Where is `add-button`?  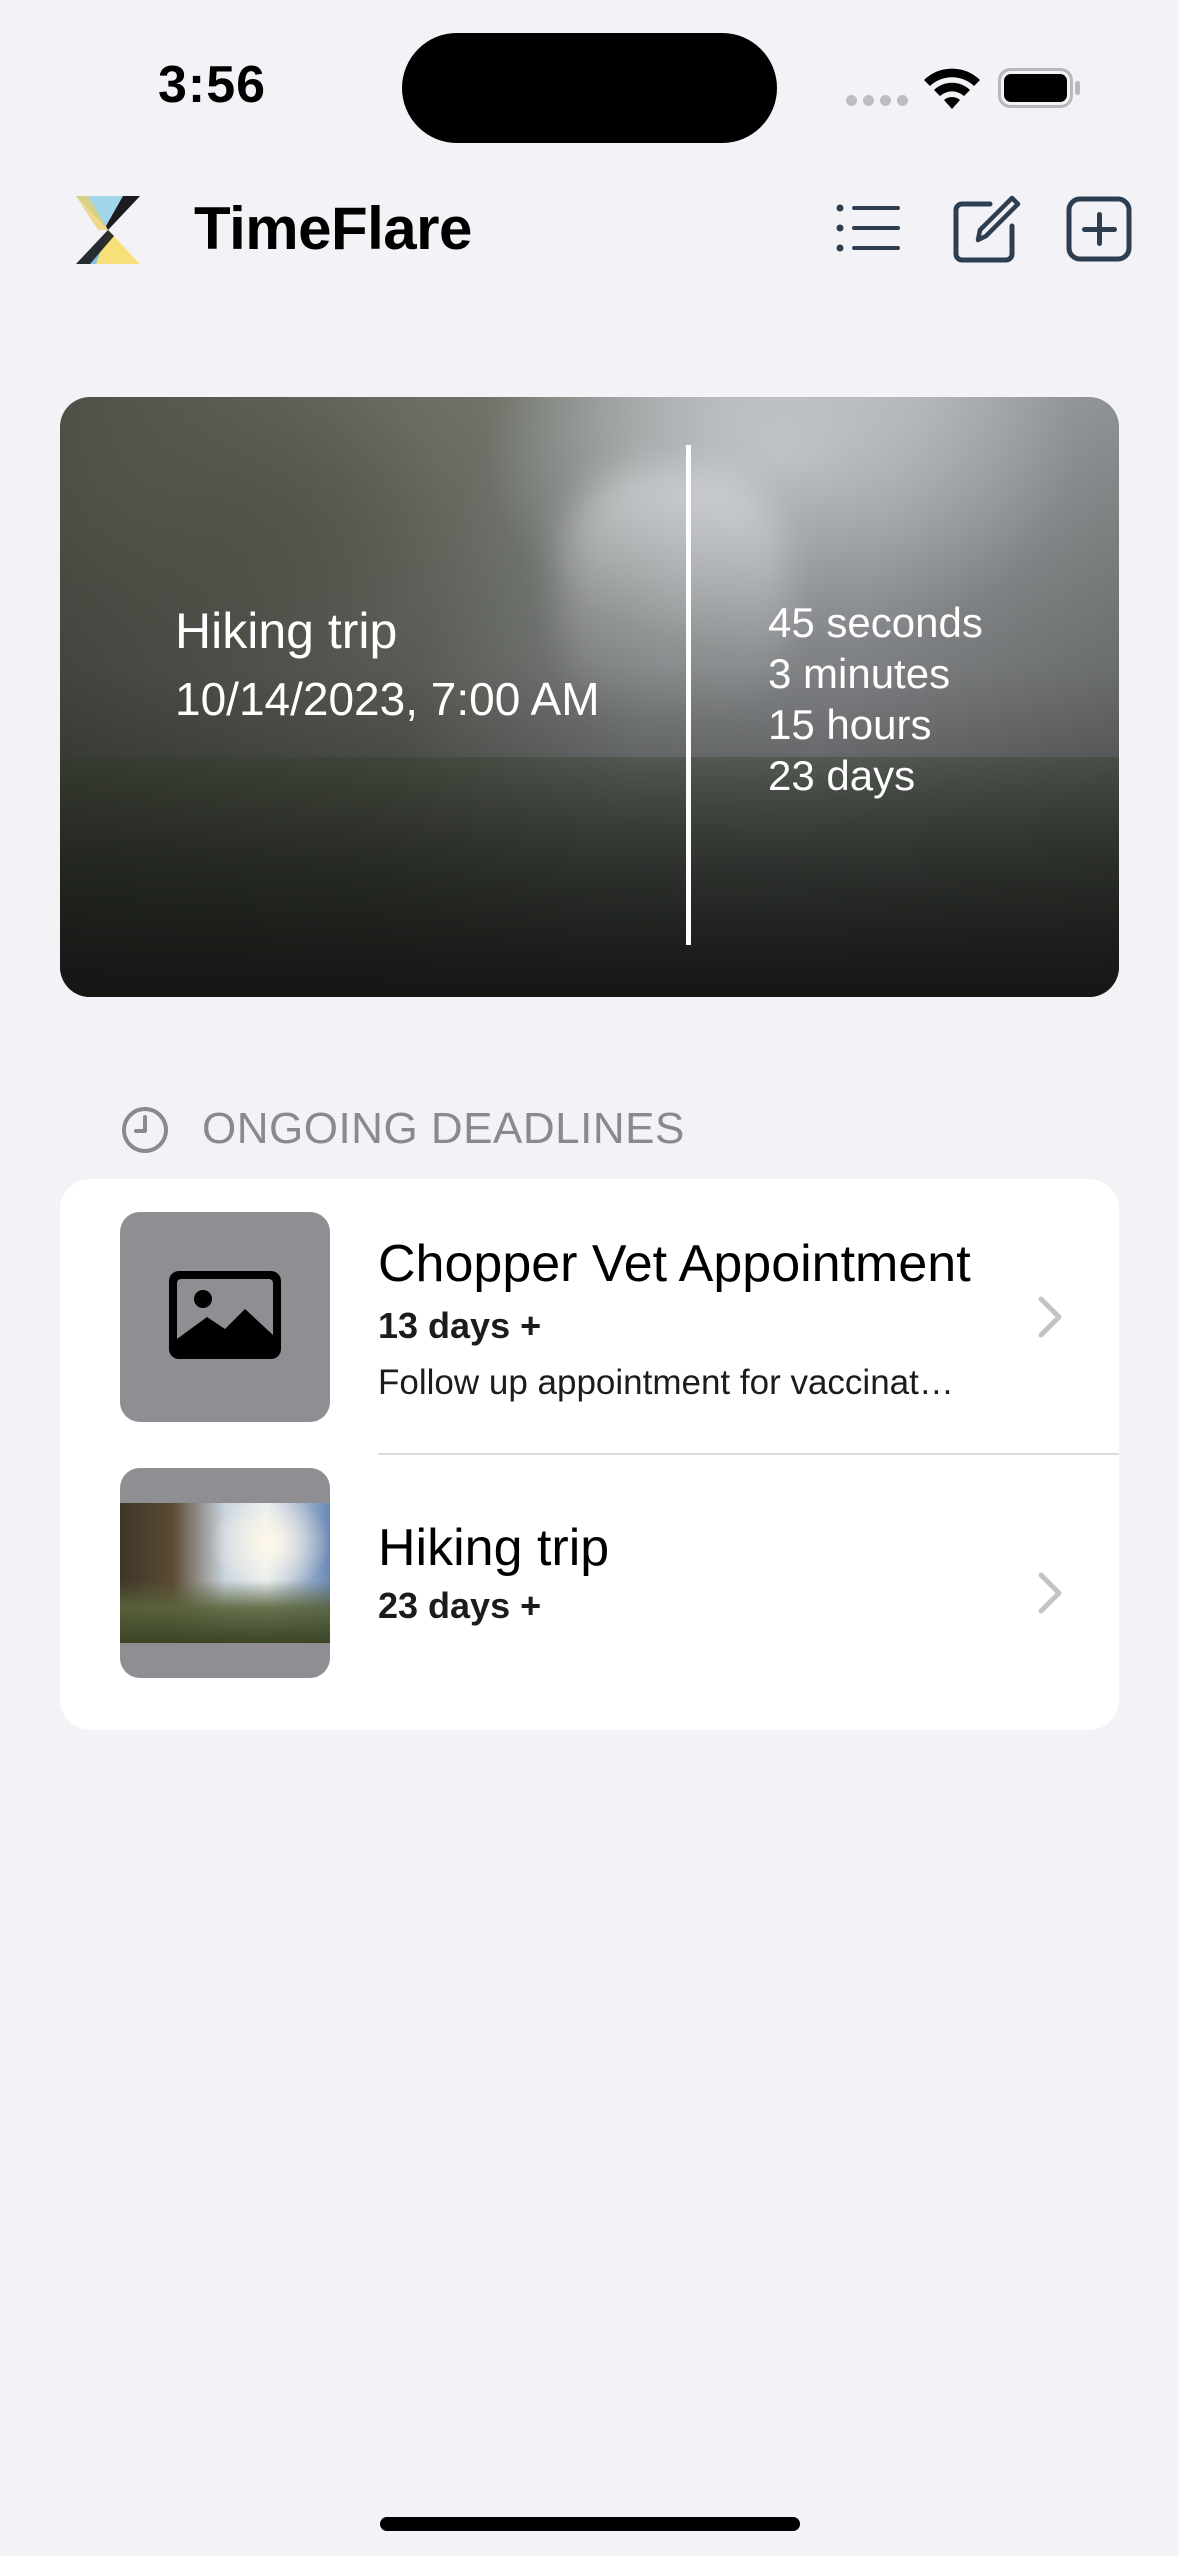
add-button is located at coordinates (1100, 228).